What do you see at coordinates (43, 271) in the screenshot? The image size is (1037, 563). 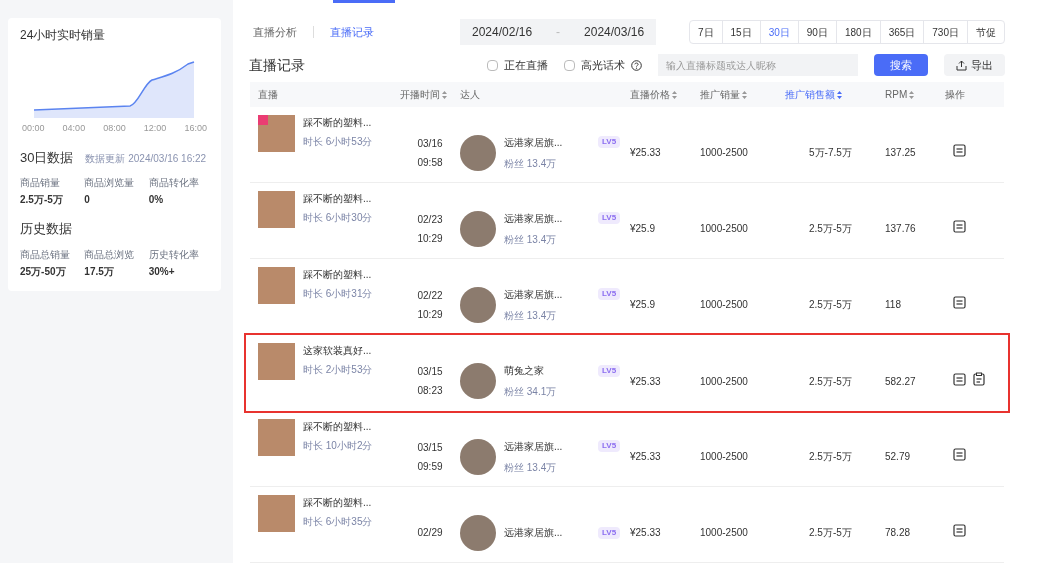 I see `stat-value: 25万-50万` at bounding box center [43, 271].